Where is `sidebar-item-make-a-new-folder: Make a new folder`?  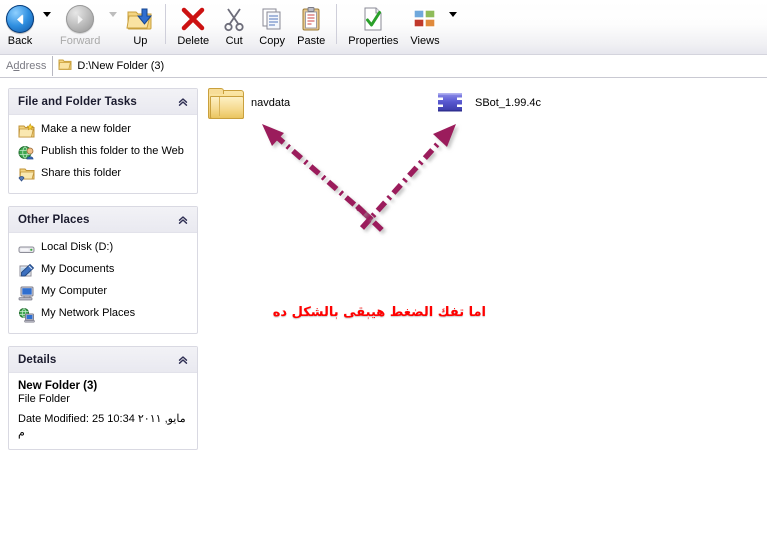 sidebar-item-make-a-new-folder: Make a new folder is located at coordinates (103, 131).